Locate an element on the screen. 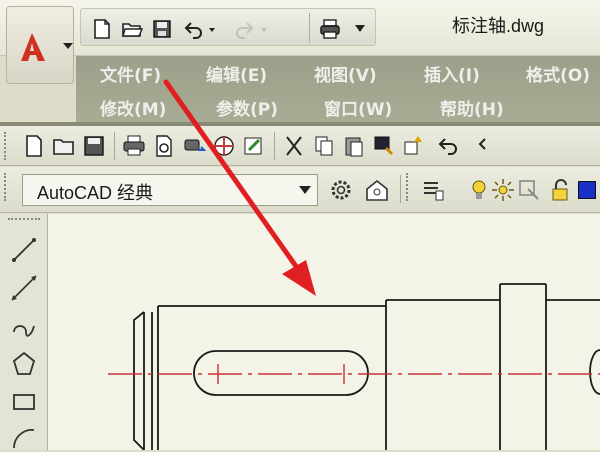  chevron-down-icon is located at coordinates (305, 190).